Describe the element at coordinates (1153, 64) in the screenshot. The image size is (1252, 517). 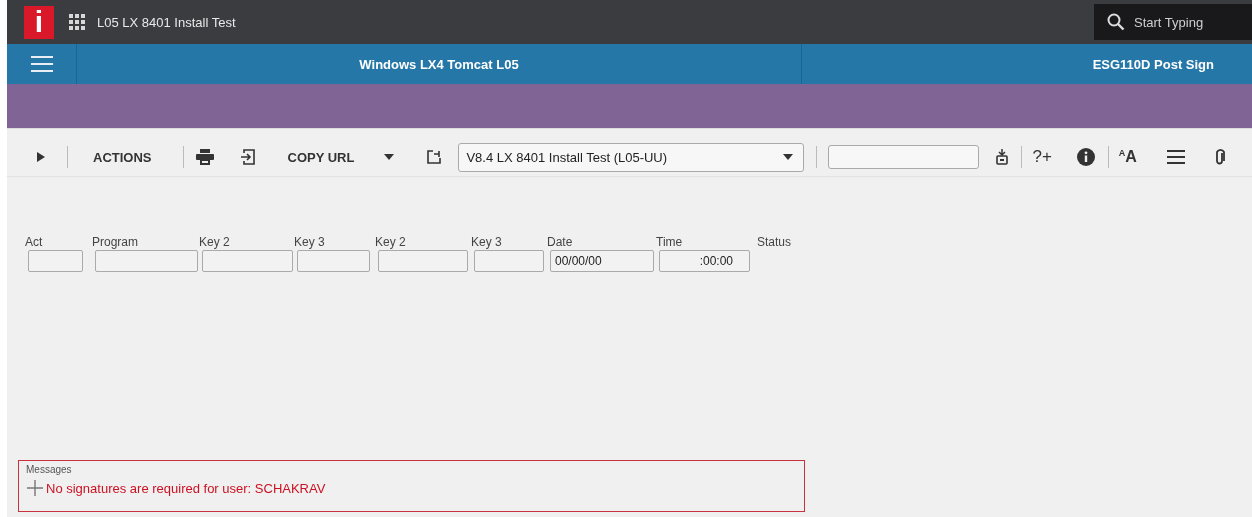
I see `program-title: ESG110D Post Sign` at that location.